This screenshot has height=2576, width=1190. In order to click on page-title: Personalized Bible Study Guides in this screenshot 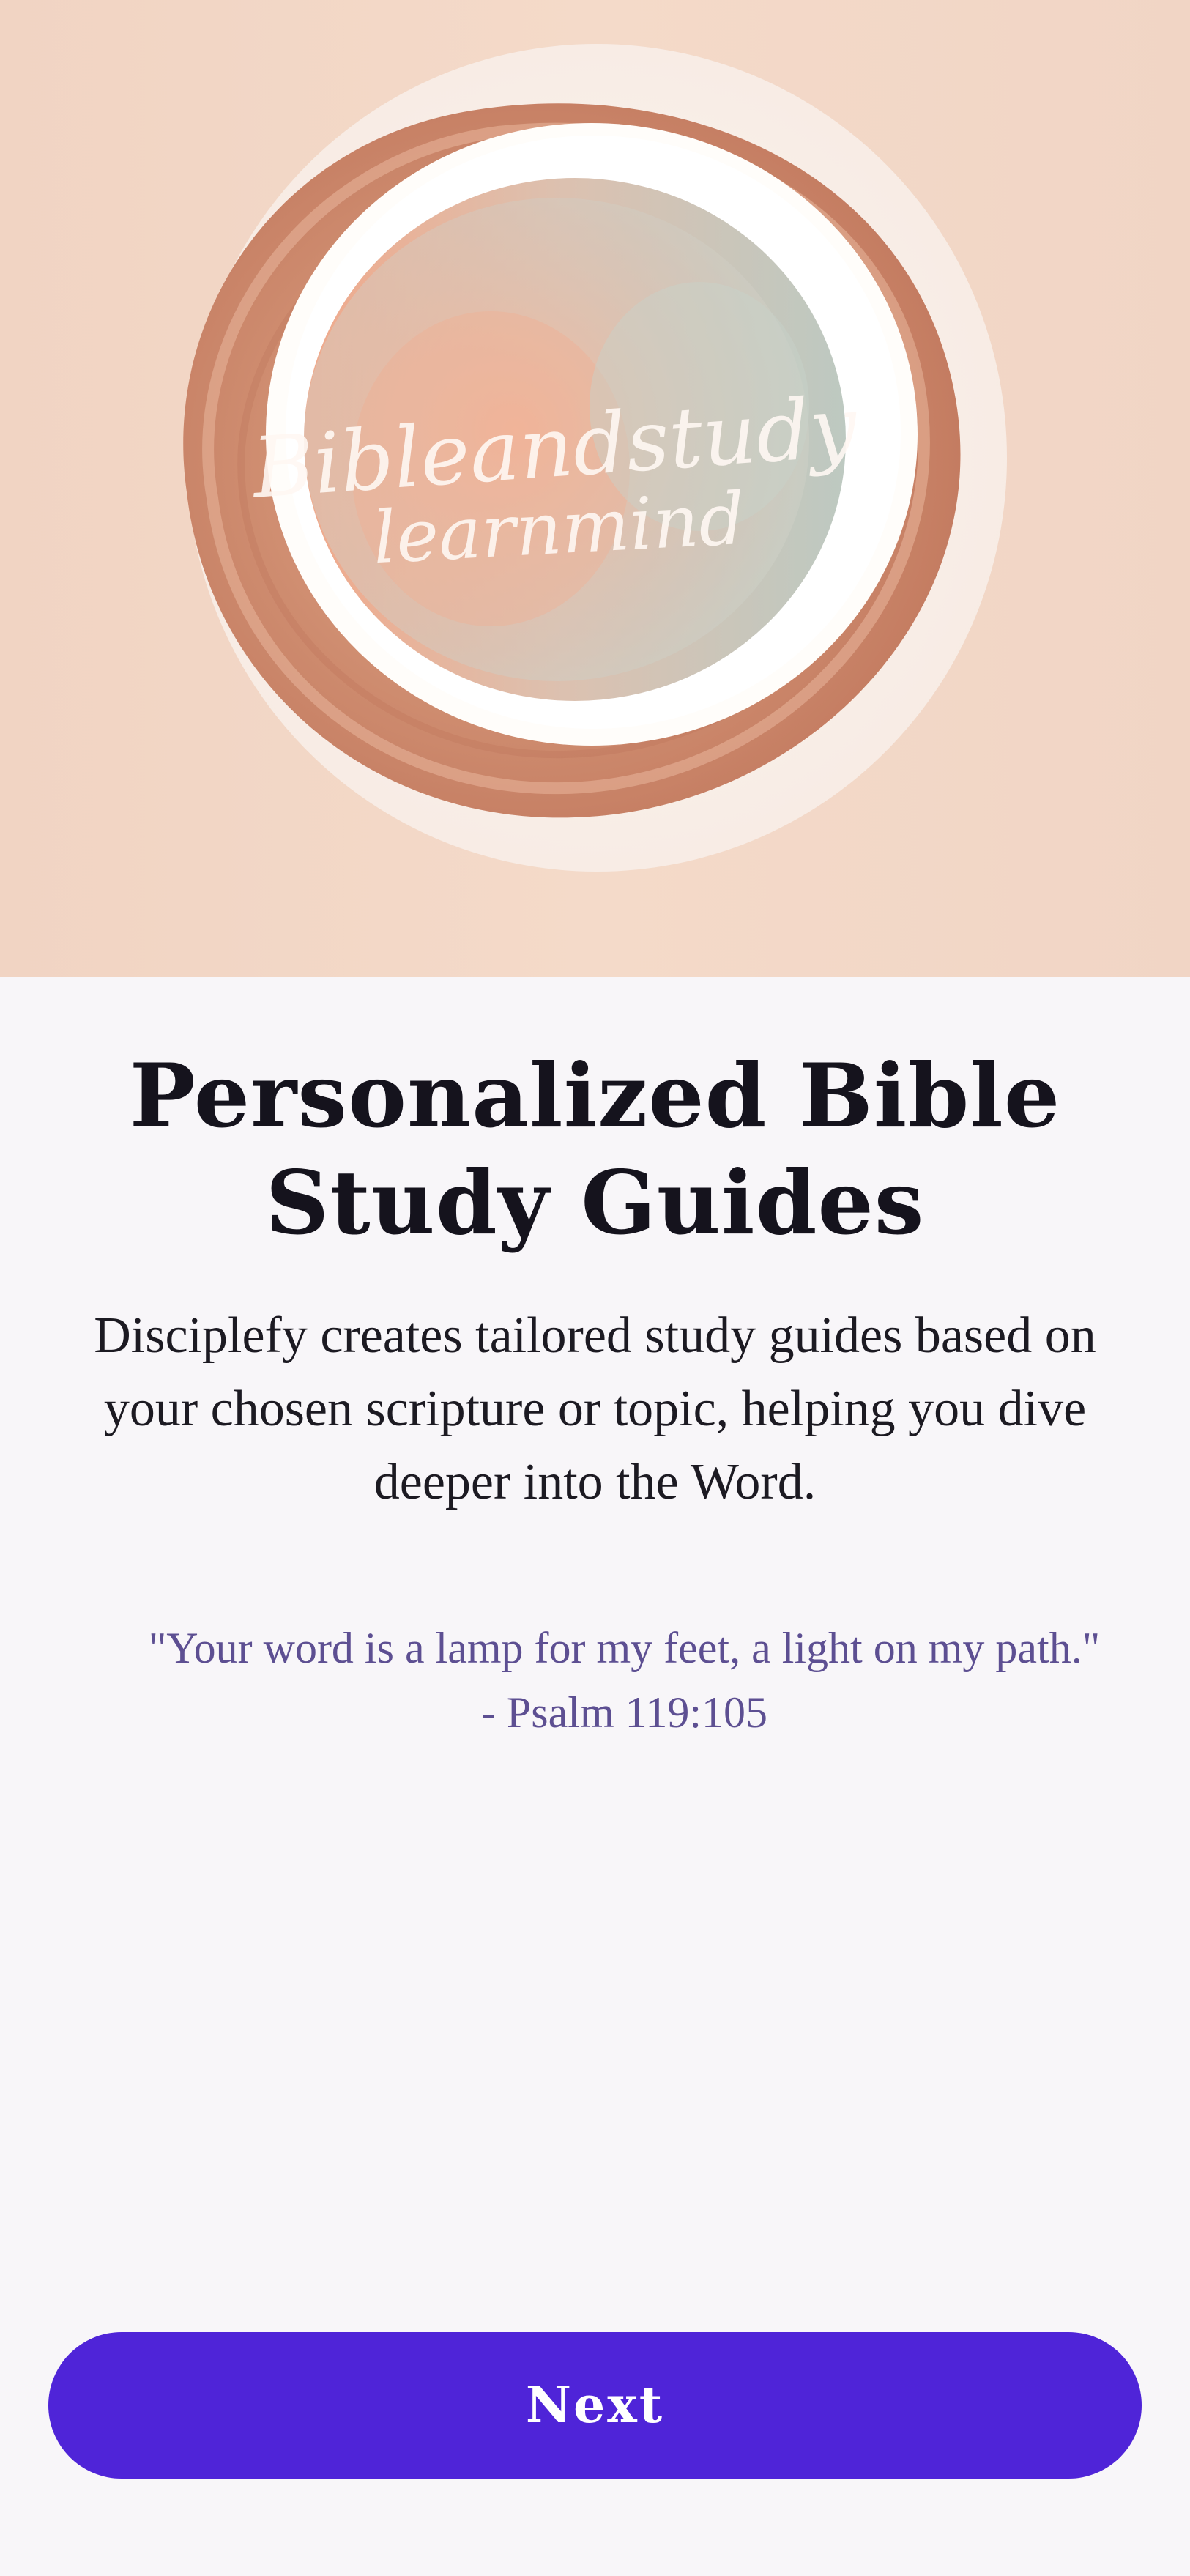, I will do `click(595, 1149)`.